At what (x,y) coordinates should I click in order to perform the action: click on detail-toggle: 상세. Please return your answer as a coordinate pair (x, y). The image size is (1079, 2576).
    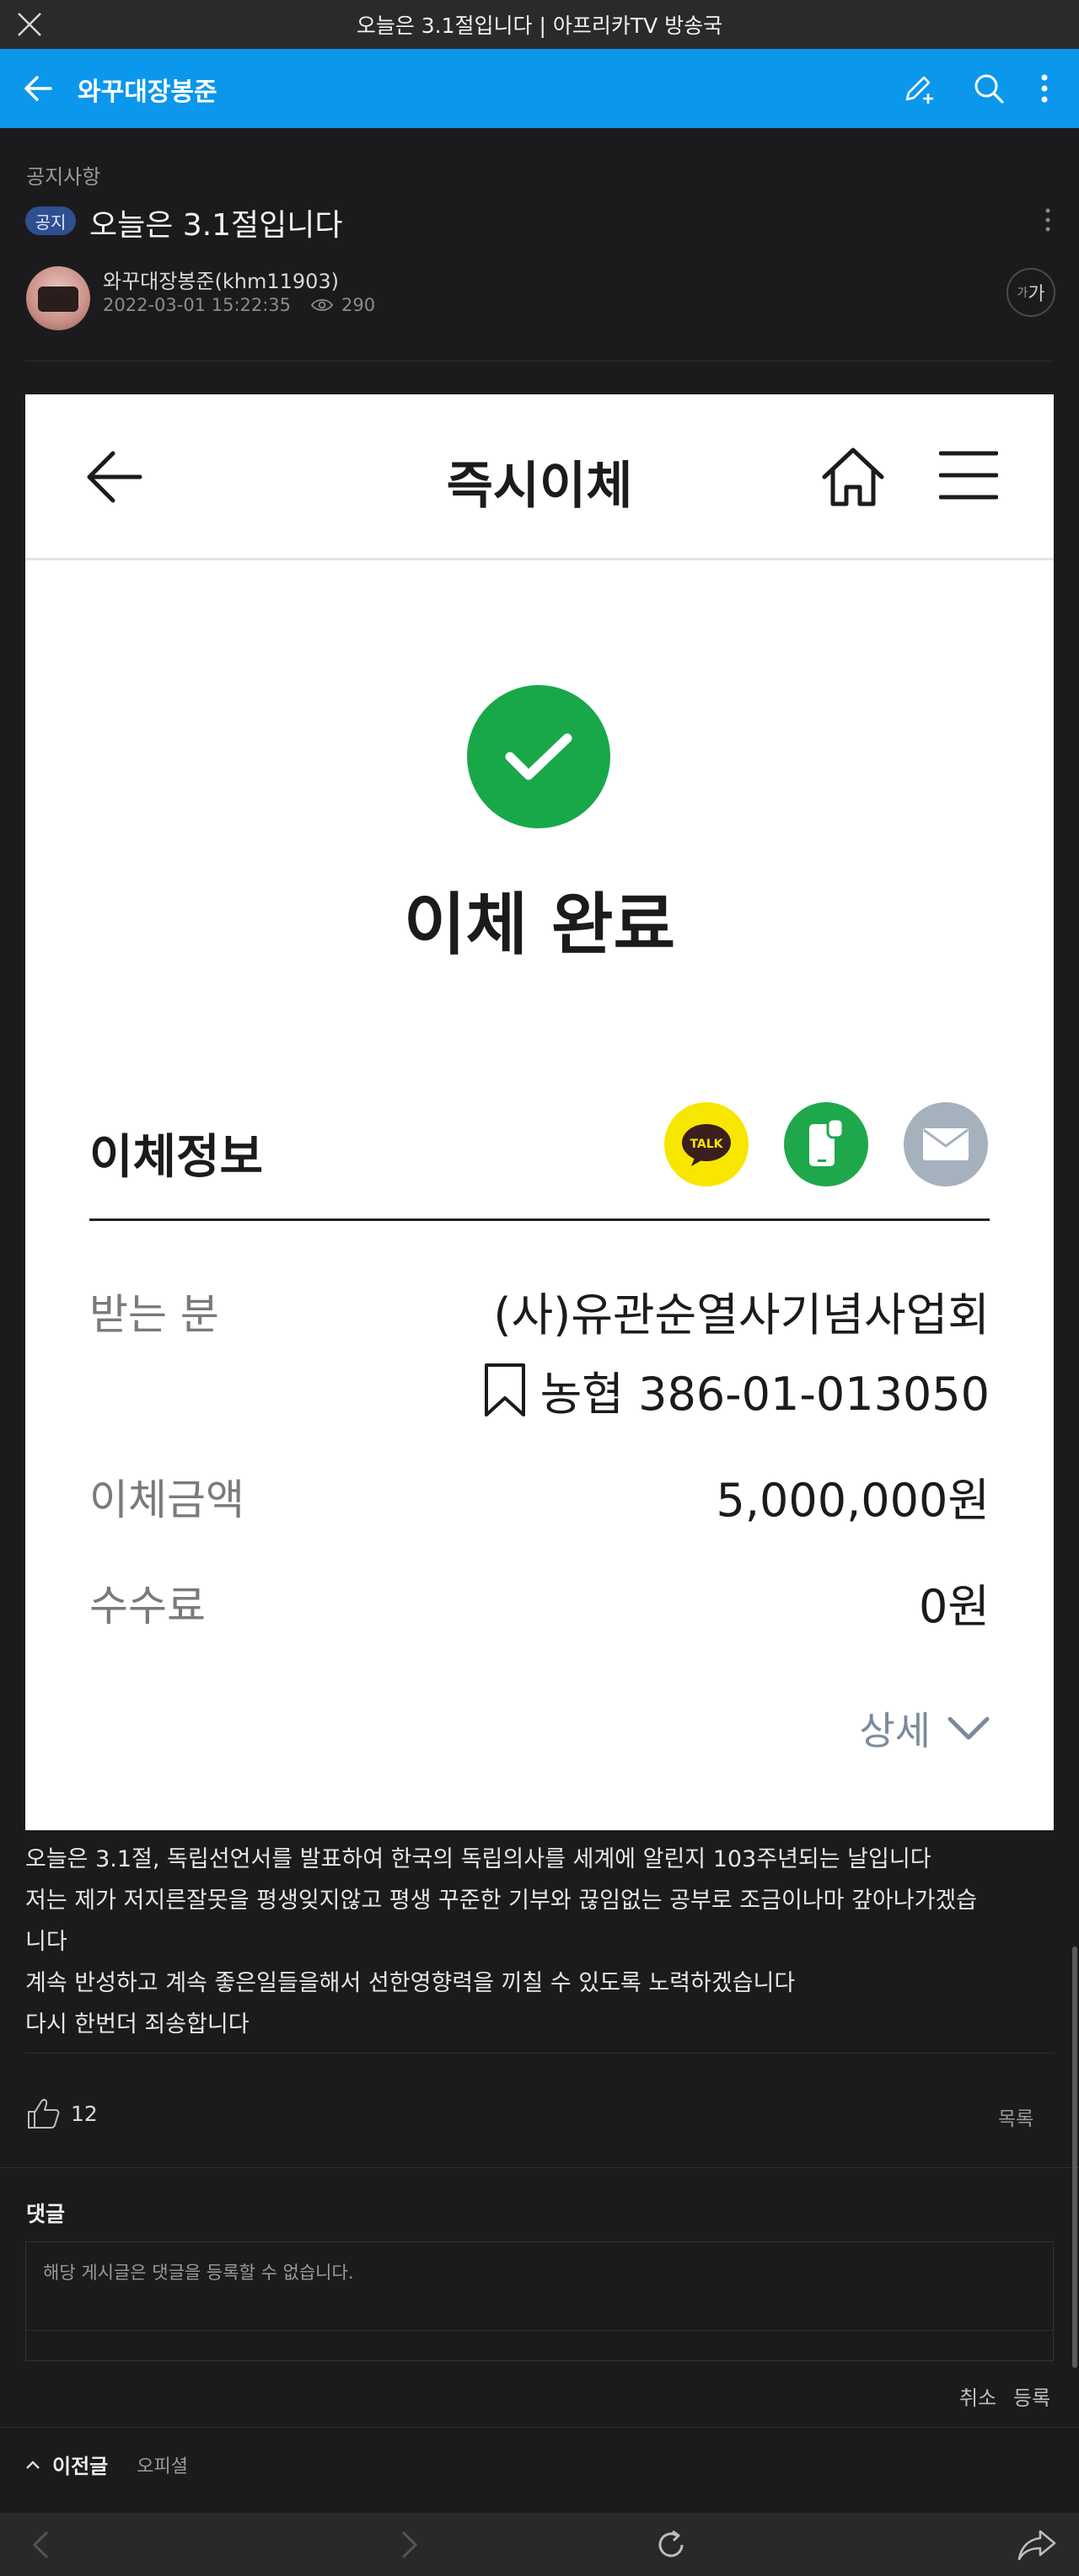
    Looking at the image, I should click on (924, 1728).